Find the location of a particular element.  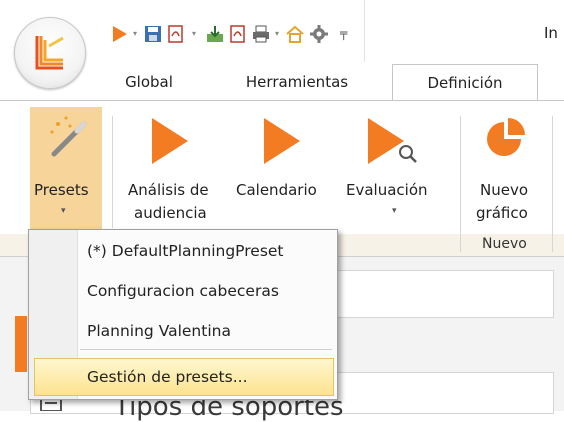

magic-wand-icon is located at coordinates (69, 137).